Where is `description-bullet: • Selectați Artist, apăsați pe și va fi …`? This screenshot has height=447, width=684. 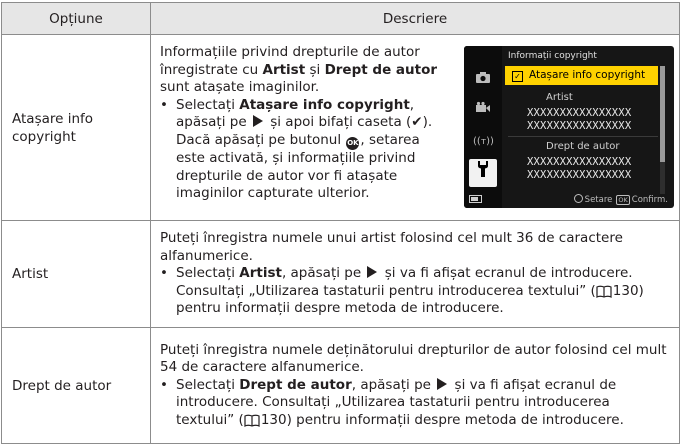 description-bullet: • Selectați Artist, apăsați pe și va fi … is located at coordinates (402, 291).